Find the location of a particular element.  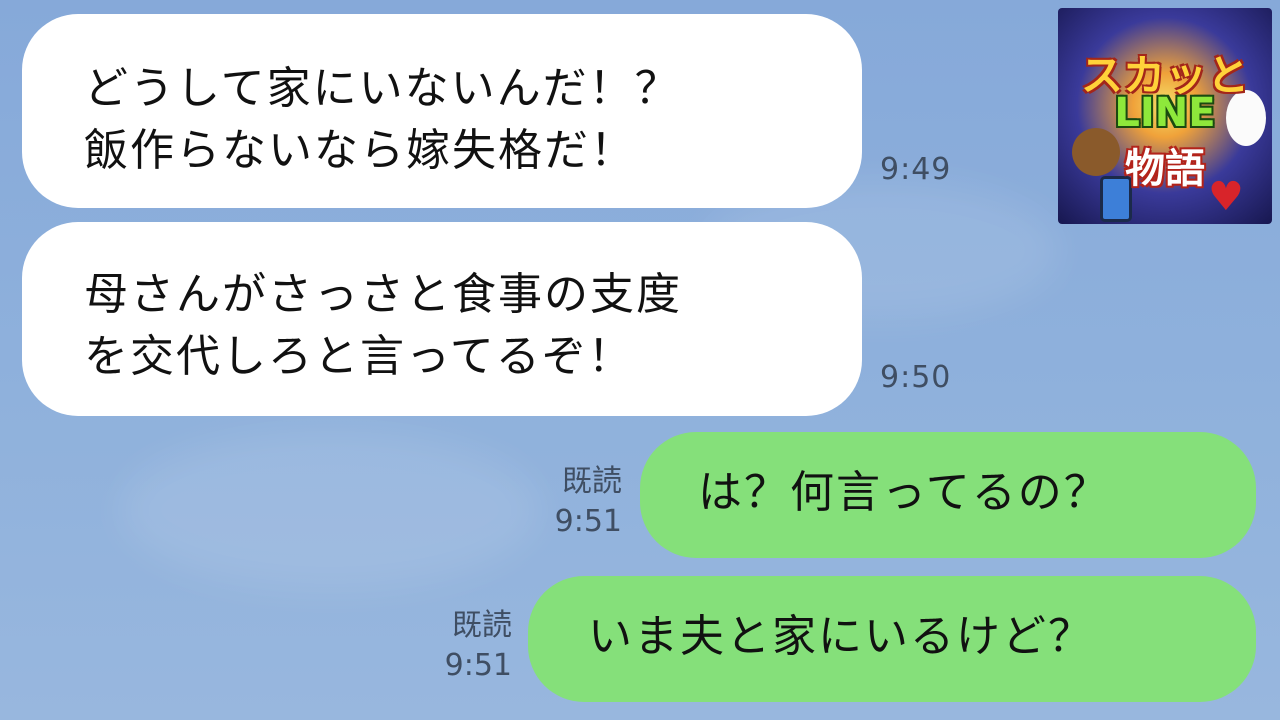

message-bubble-outgoing: いま夫と家にいるけど？ is located at coordinates (892, 639).